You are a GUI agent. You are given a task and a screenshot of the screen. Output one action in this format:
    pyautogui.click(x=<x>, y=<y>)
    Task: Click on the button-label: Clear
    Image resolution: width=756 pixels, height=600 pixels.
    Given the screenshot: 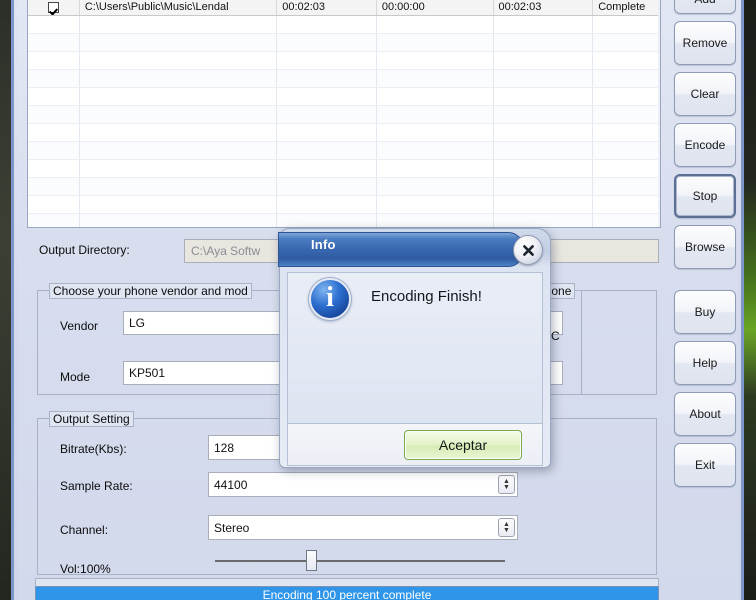 What is the action you would take?
    pyautogui.click(x=705, y=94)
    